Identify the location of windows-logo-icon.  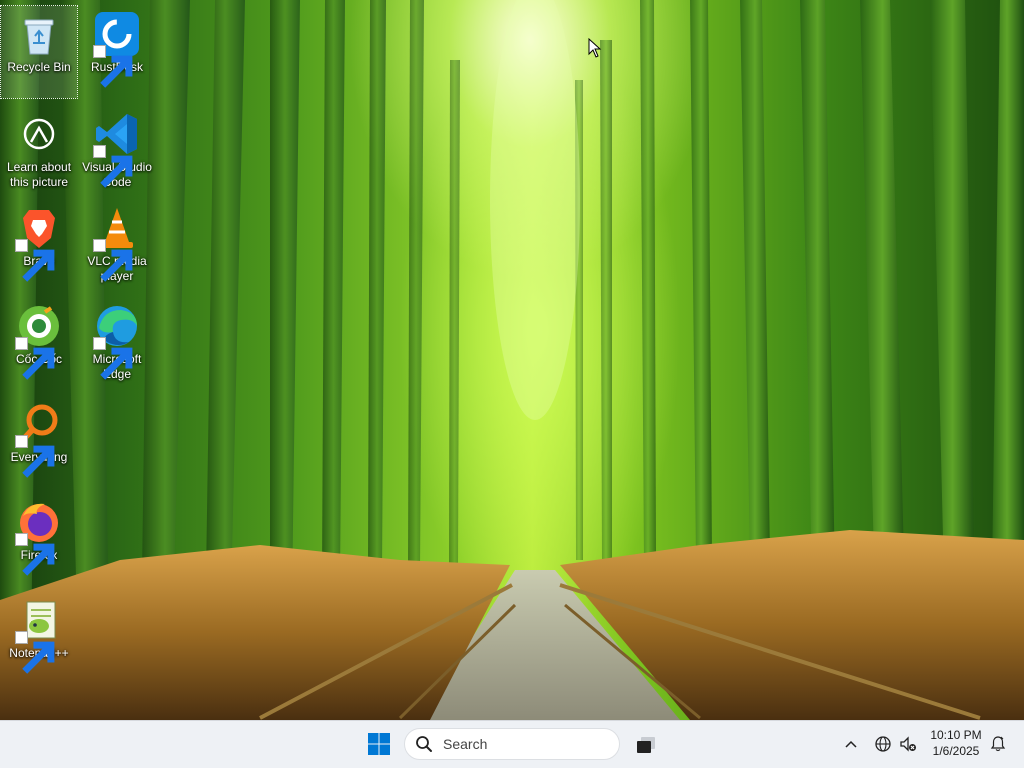
(379, 744).